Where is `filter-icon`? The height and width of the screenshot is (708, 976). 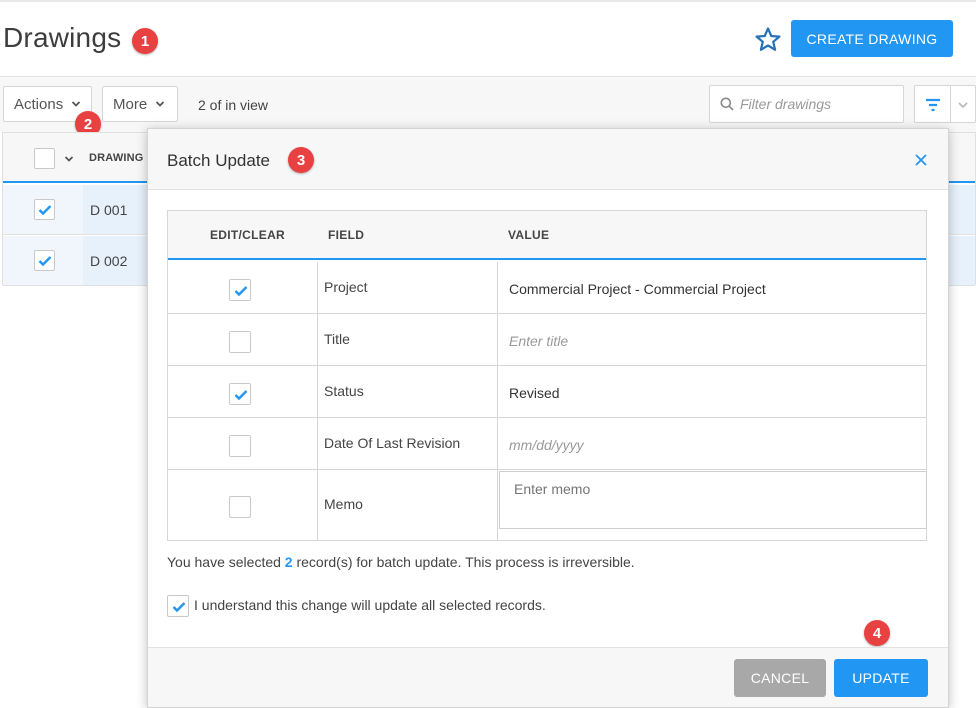
filter-icon is located at coordinates (933, 105).